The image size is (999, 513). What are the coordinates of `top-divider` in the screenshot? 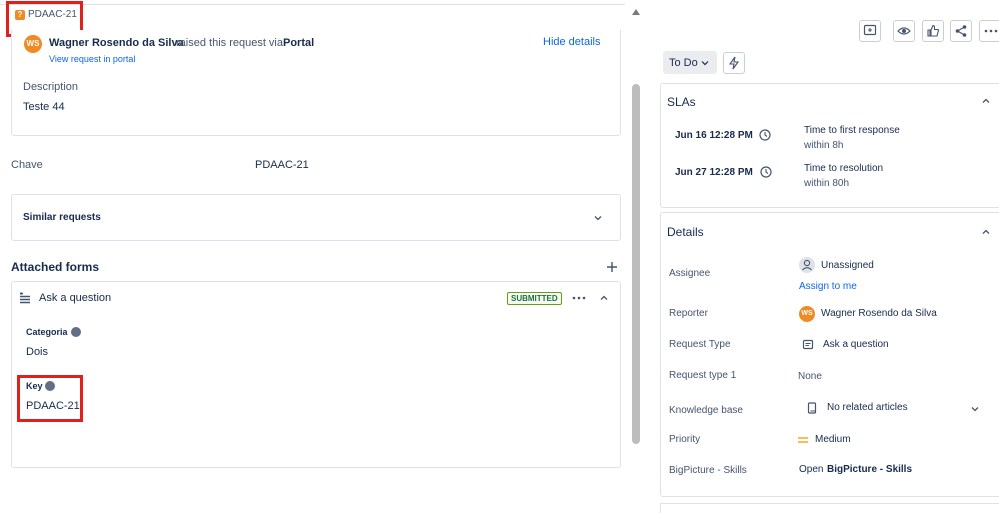 It's located at (312, 4).